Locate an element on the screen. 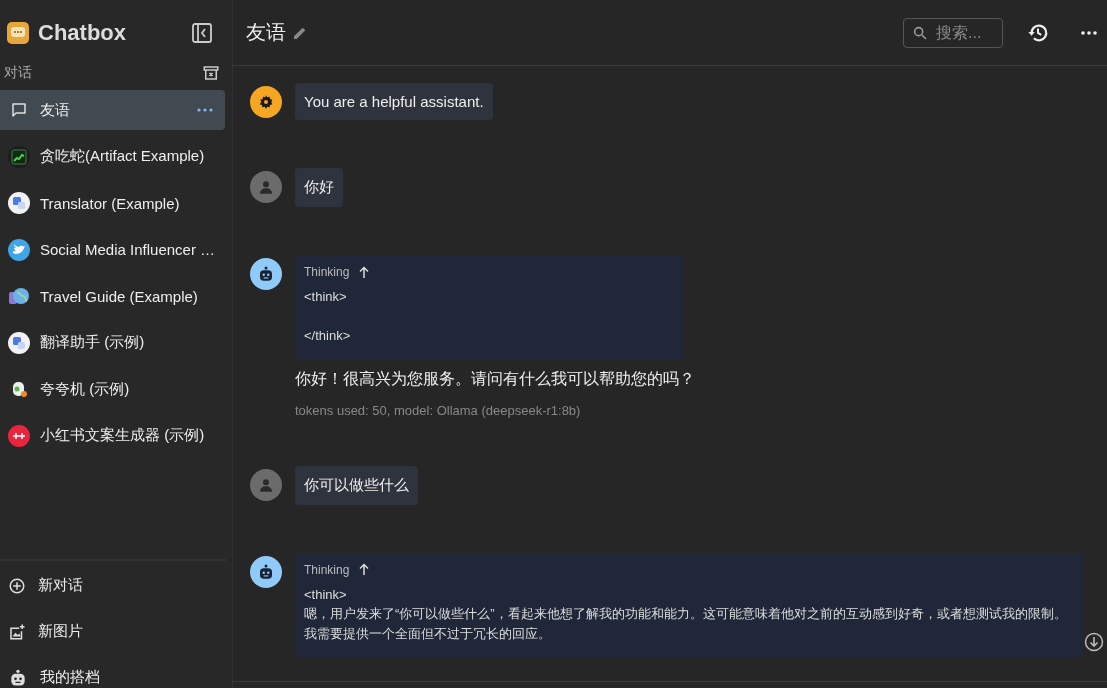  search-icon is located at coordinates (920, 32).